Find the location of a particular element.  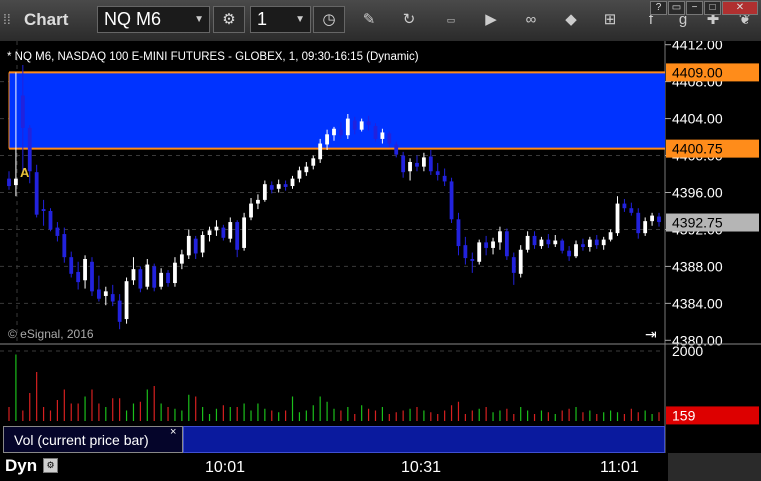

time-tick-1001: 10:01 is located at coordinates (225, 467).